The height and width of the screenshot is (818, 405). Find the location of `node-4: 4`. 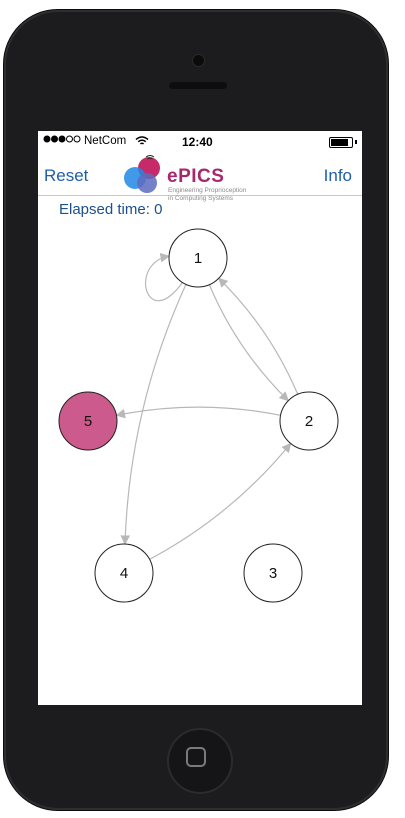

node-4: 4 is located at coordinates (124, 573).